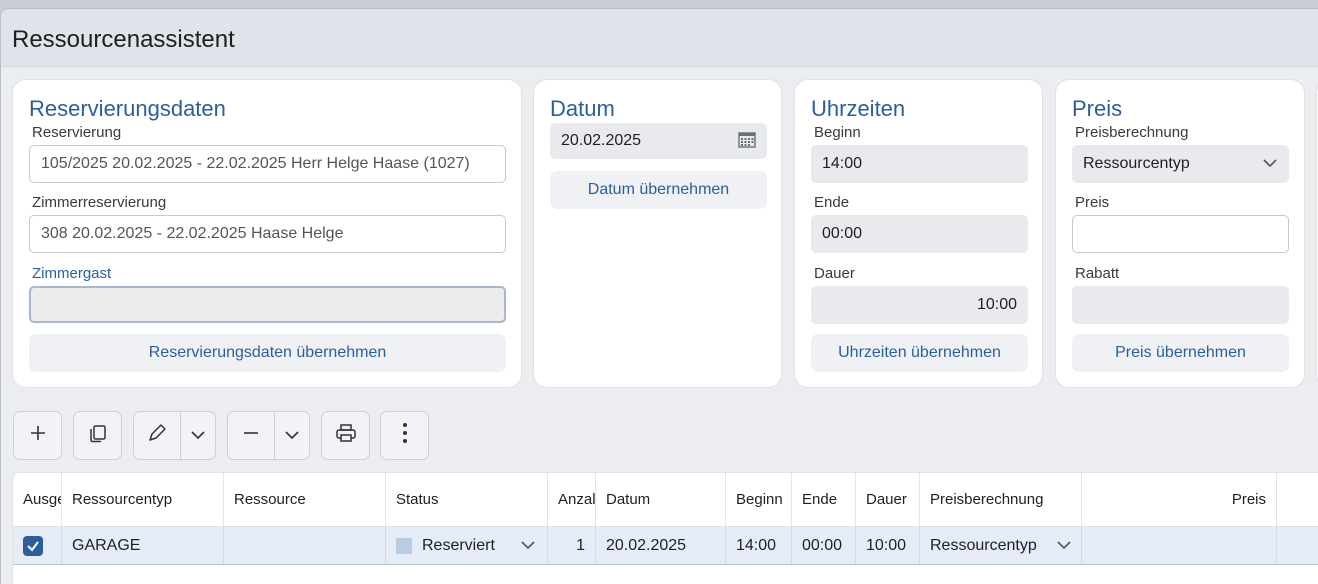 This screenshot has width=1318, height=584. What do you see at coordinates (572, 545) in the screenshot?
I see `count-cell: 1` at bounding box center [572, 545].